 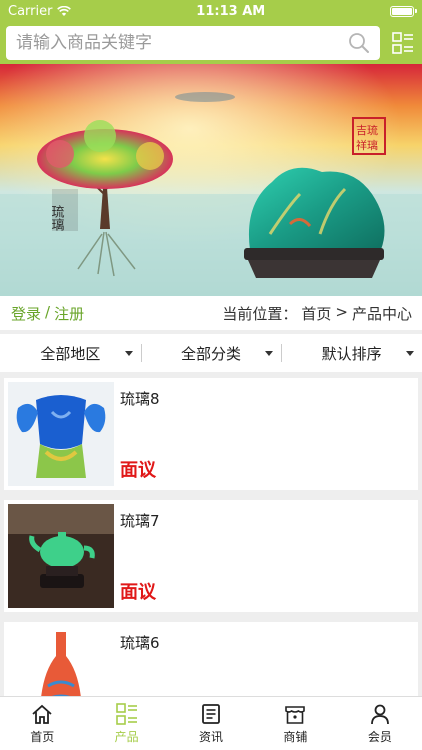 What do you see at coordinates (260, 313) in the screenshot?
I see `breadcrumb-label: 当前位置：` at bounding box center [260, 313].